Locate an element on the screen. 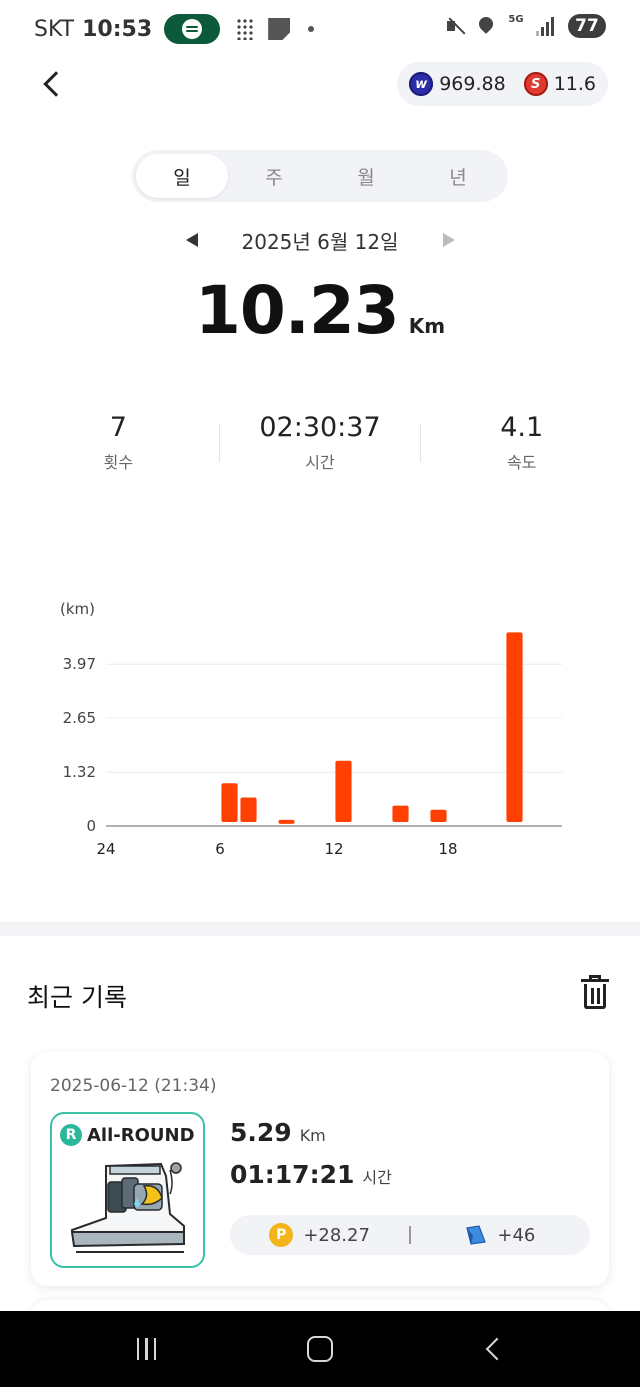 This screenshot has width=640, height=1387. chart-canvas: (km) 3.97 2.65 1.32 024 6 12 18 is located at coordinates (311, 729).